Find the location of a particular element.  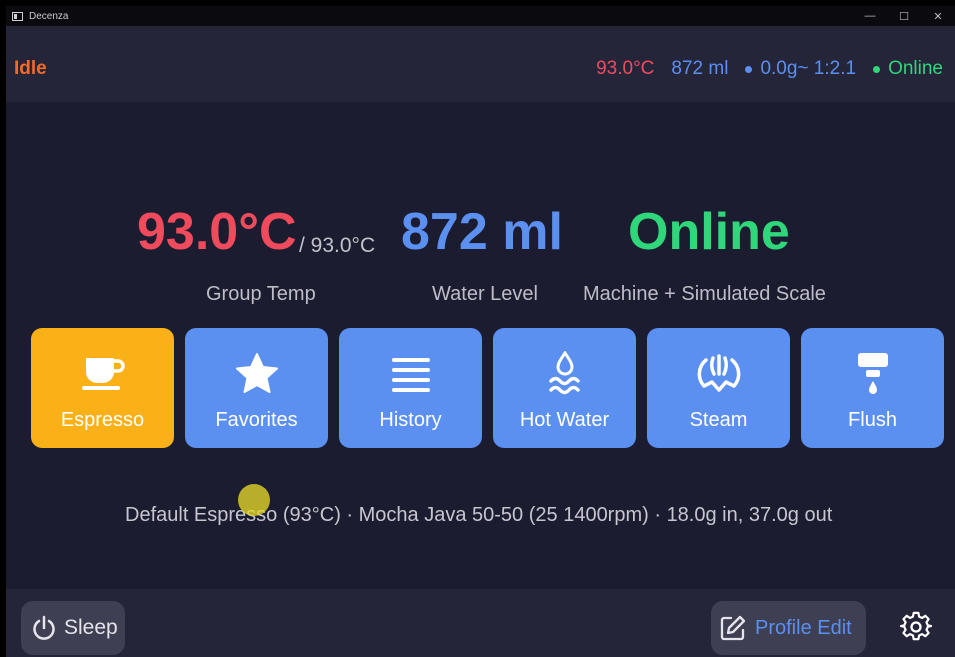

group-temp-label: Group Temp is located at coordinates (261, 294).